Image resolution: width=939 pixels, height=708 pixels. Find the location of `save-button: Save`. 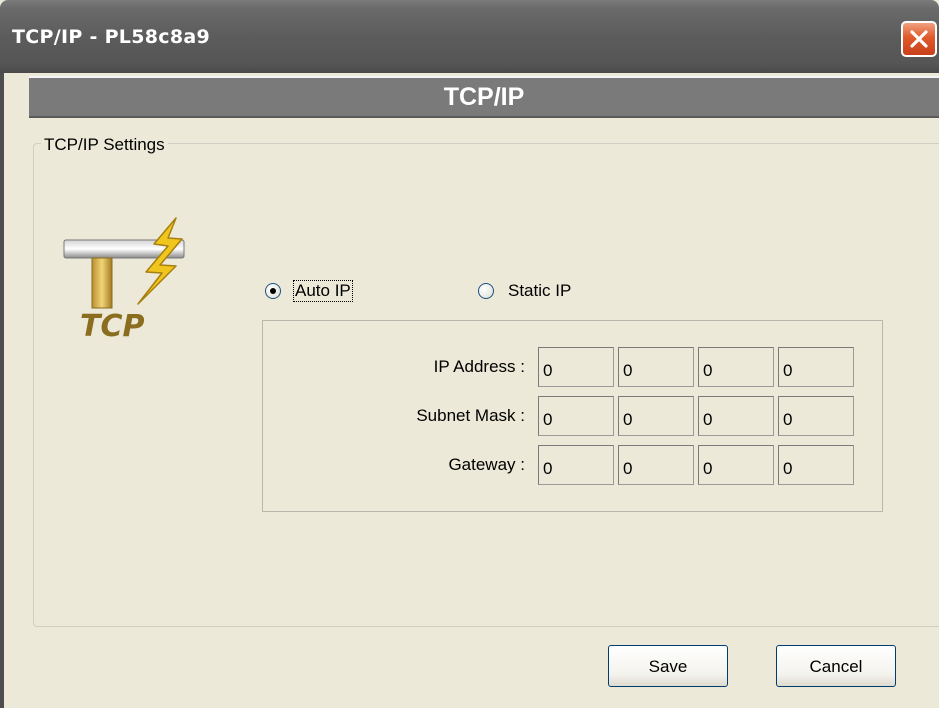

save-button: Save is located at coordinates (668, 666).